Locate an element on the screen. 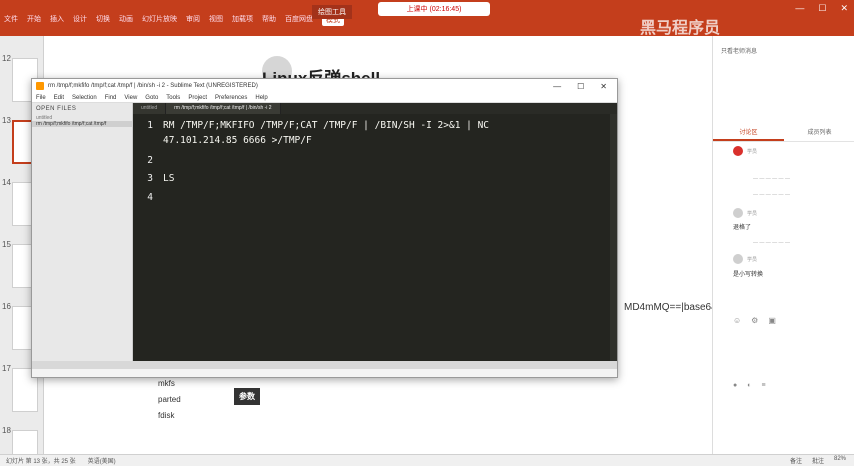  chat-bottom-bar: ● ◐ ≡ is located at coordinates (749, 385).